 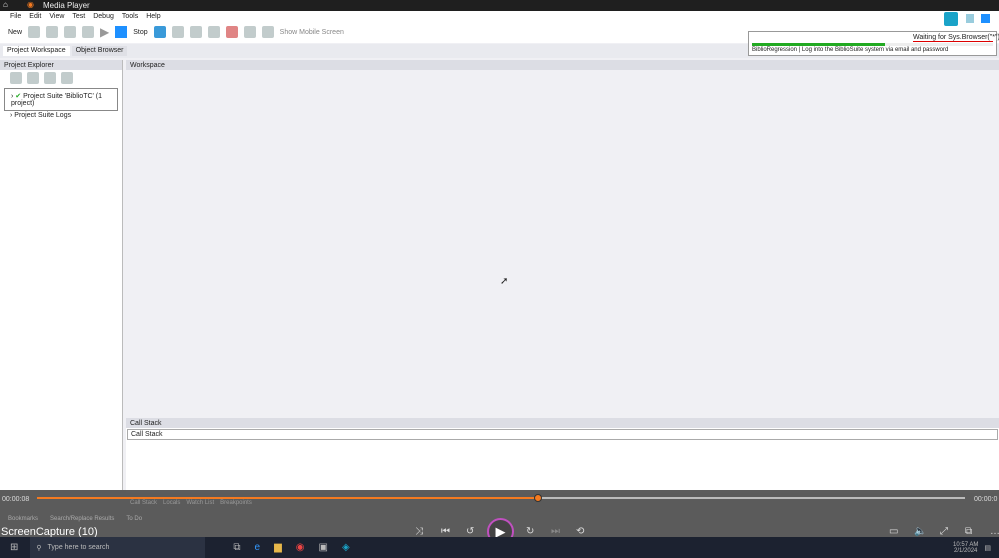 I want to click on add-item-icon, so click(x=16, y=78).